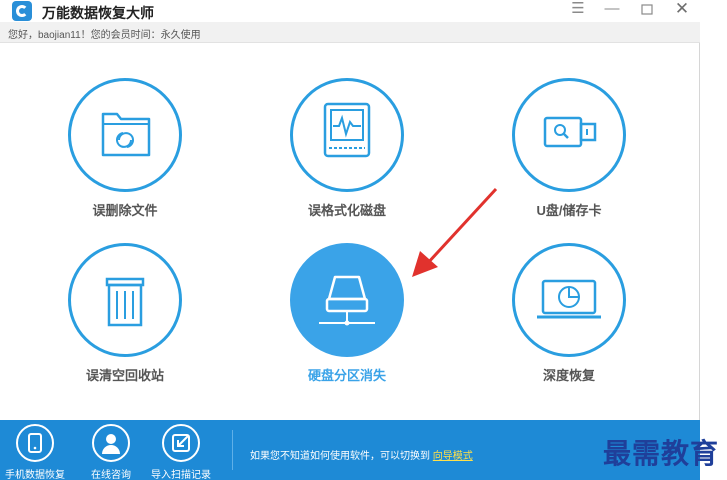 This screenshot has height=480, width=727. Describe the element at coordinates (340, 456) in the screenshot. I see `wizard-hint-text: 如果您不知道如何使用软件，可以切换到` at that location.